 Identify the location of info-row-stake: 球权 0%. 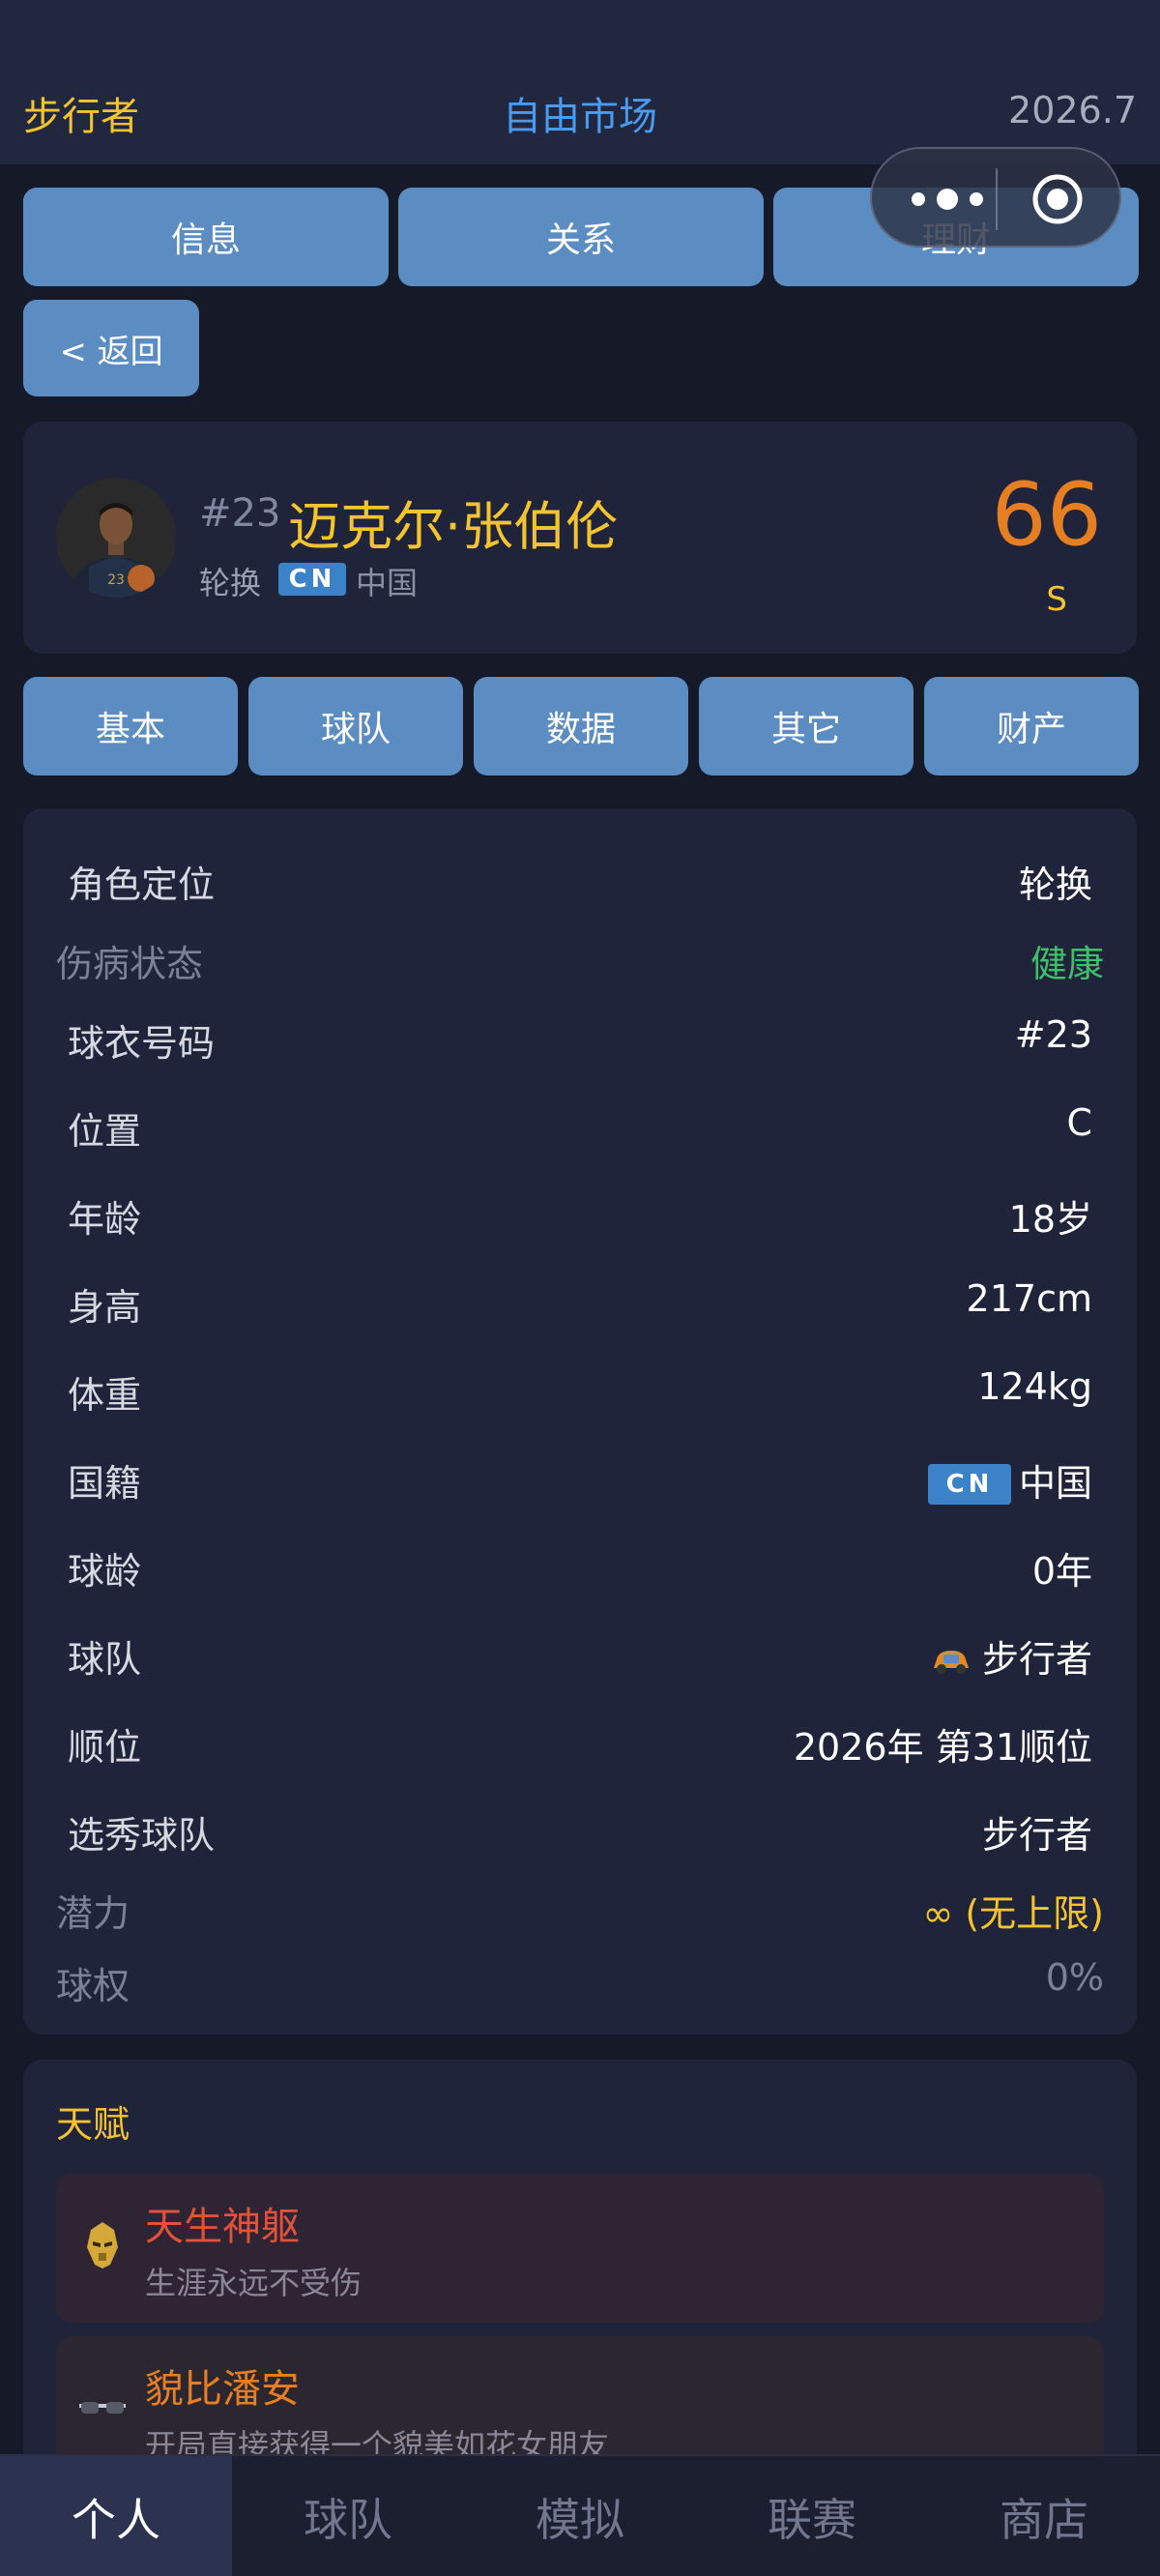
(580, 1977).